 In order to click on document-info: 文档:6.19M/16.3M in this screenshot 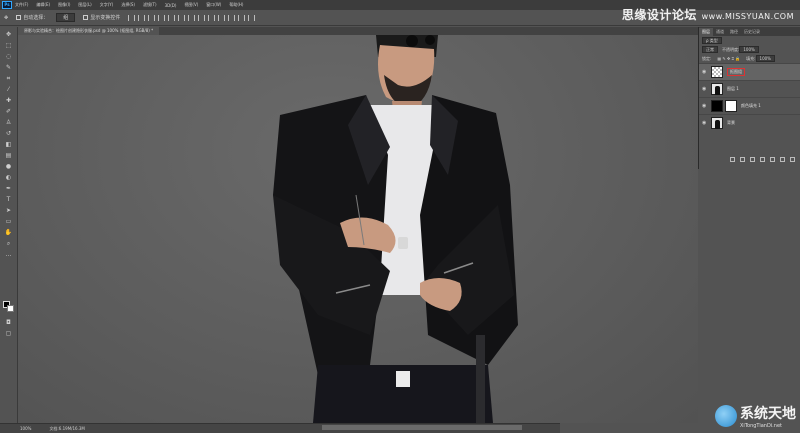, I will do `click(66, 429)`.